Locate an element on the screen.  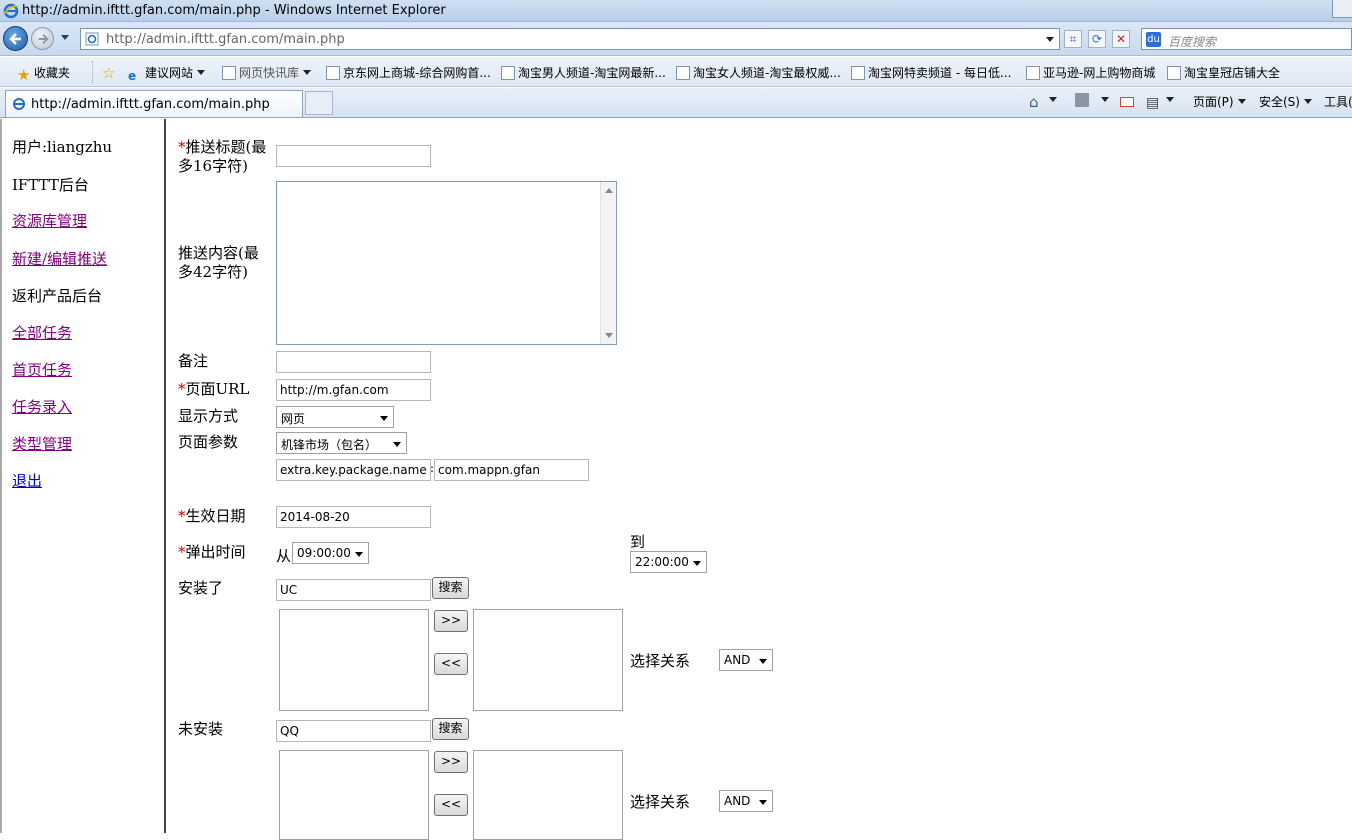
tab-active: http://admin.ifttt.gfan.com/main.php is located at coordinates (154, 103).